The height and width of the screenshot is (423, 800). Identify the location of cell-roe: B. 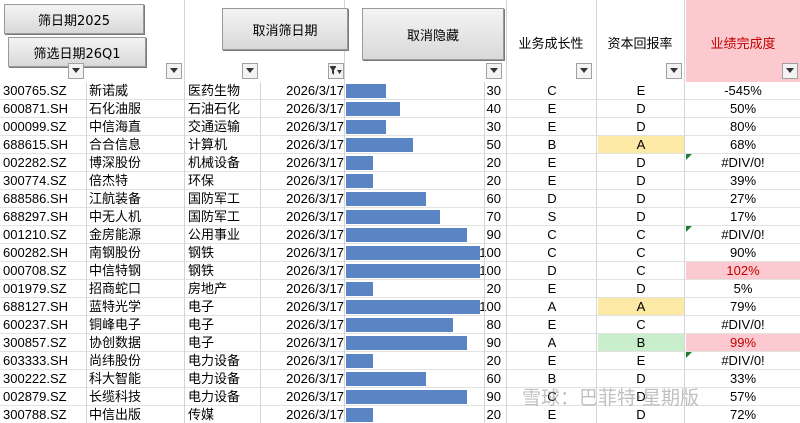
(641, 342).